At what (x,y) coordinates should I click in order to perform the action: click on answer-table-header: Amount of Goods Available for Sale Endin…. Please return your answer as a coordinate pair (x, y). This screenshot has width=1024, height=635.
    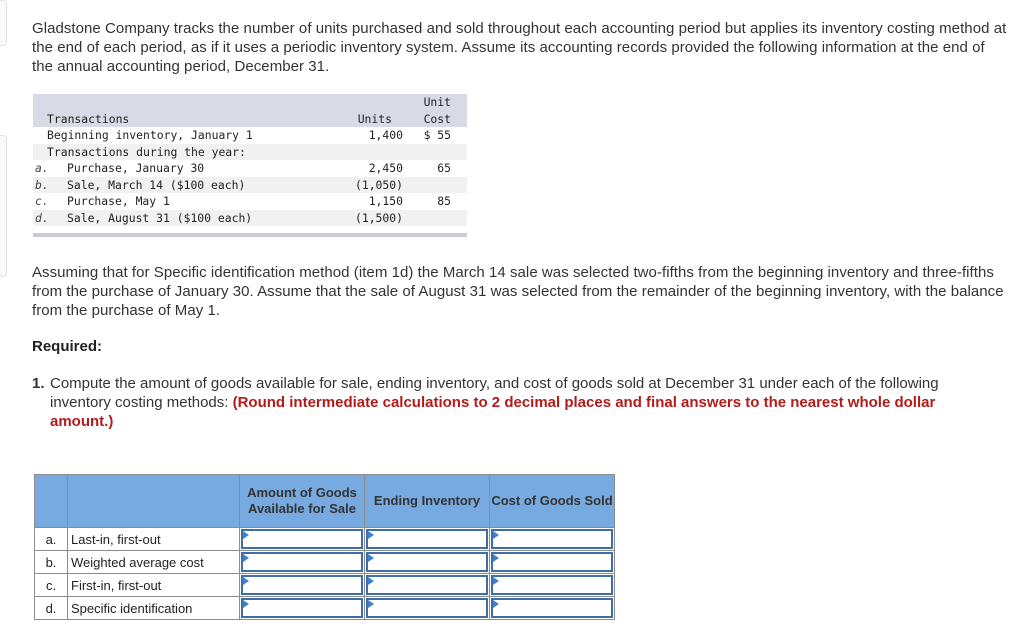
    Looking at the image, I should click on (324, 501).